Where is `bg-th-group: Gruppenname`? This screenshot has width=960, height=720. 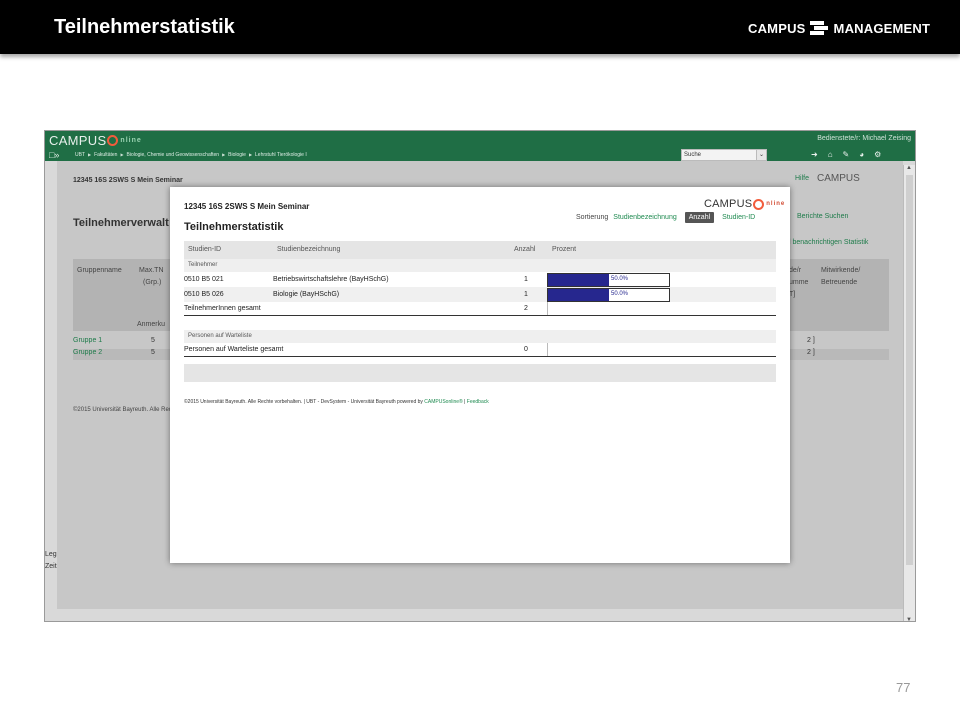
bg-th-group: Gruppenname is located at coordinates (99, 270).